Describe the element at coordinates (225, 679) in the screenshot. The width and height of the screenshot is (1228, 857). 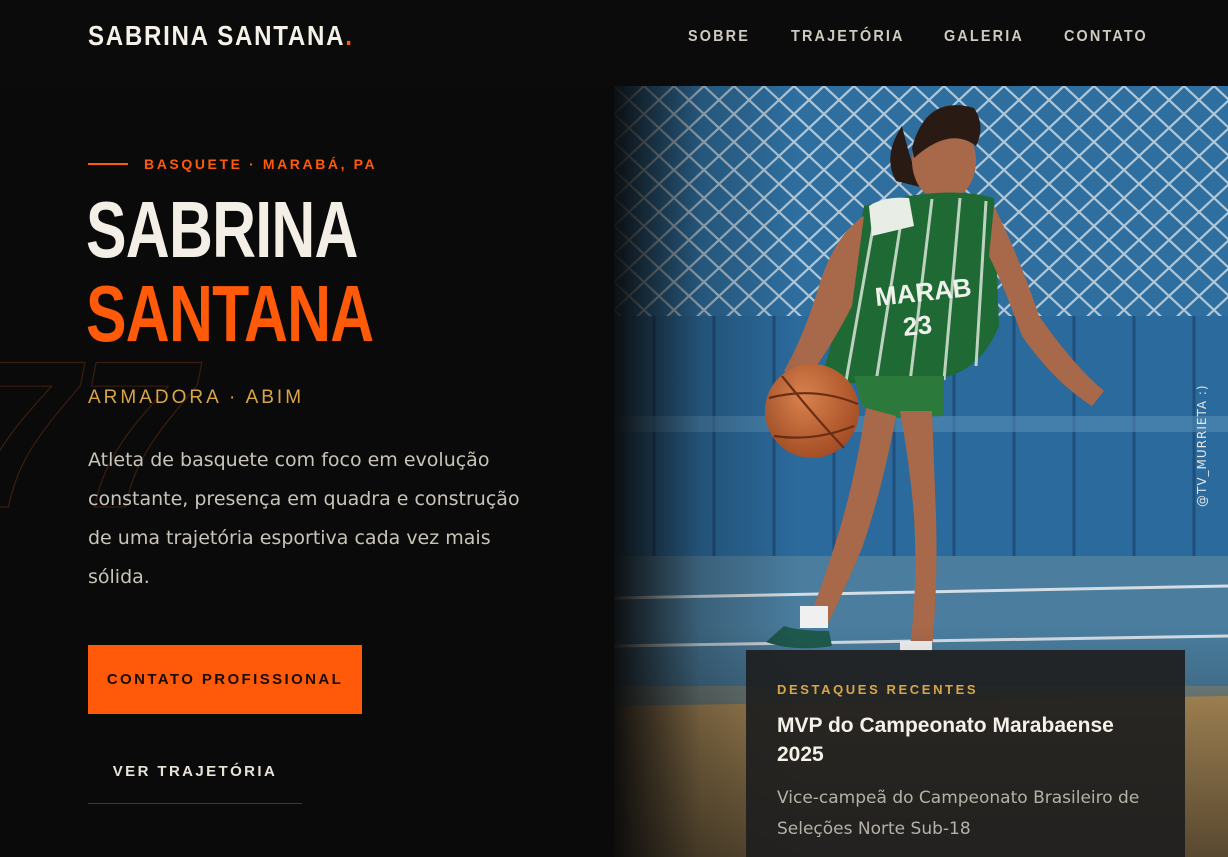
I see `contact-professional-button: CONTATO PROFISSIONAL` at that location.